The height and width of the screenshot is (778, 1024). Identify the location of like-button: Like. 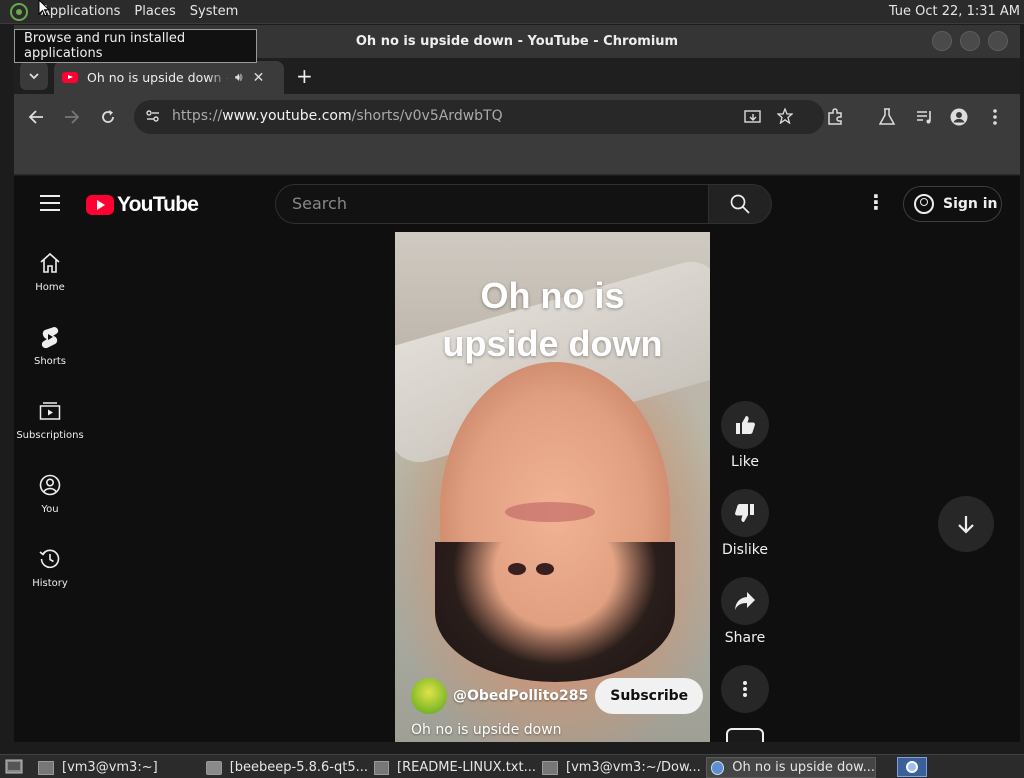
(745, 435).